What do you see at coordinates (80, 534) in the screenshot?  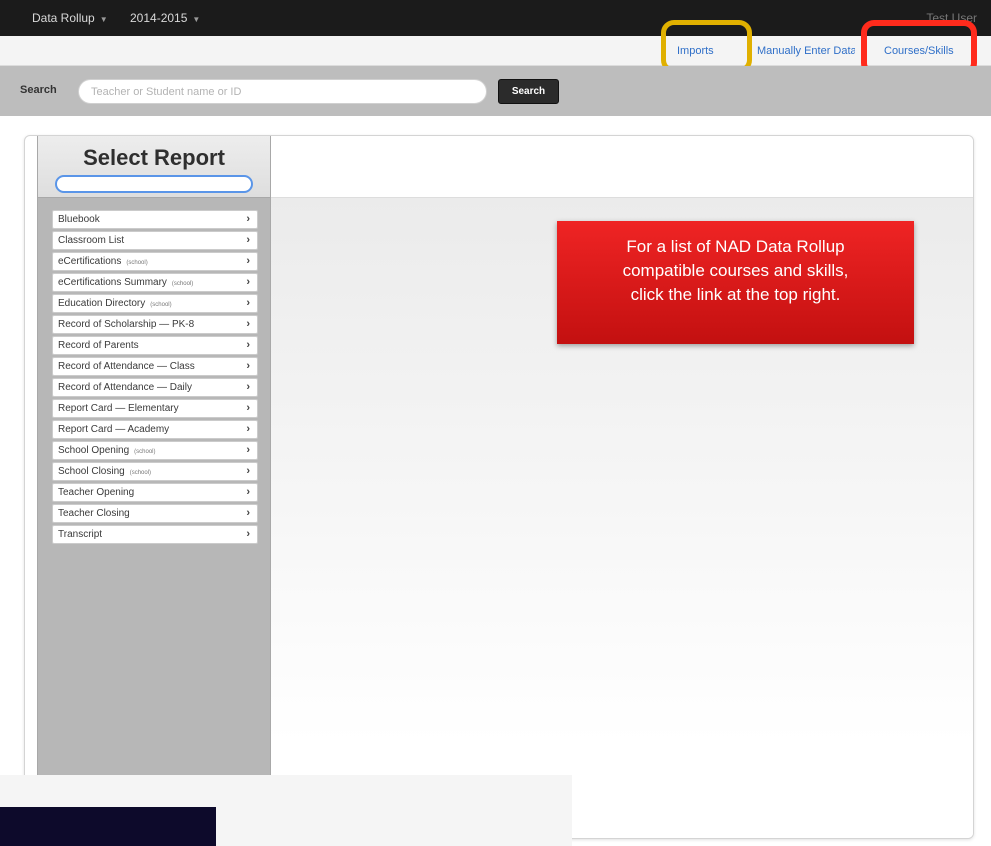 I see `report-item-label: Transcript` at bounding box center [80, 534].